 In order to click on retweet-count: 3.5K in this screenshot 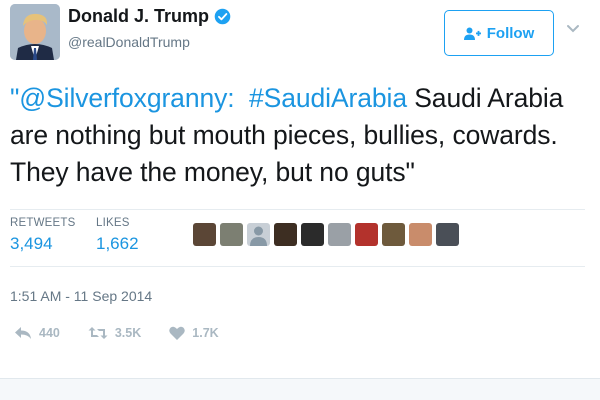, I will do `click(128, 333)`.